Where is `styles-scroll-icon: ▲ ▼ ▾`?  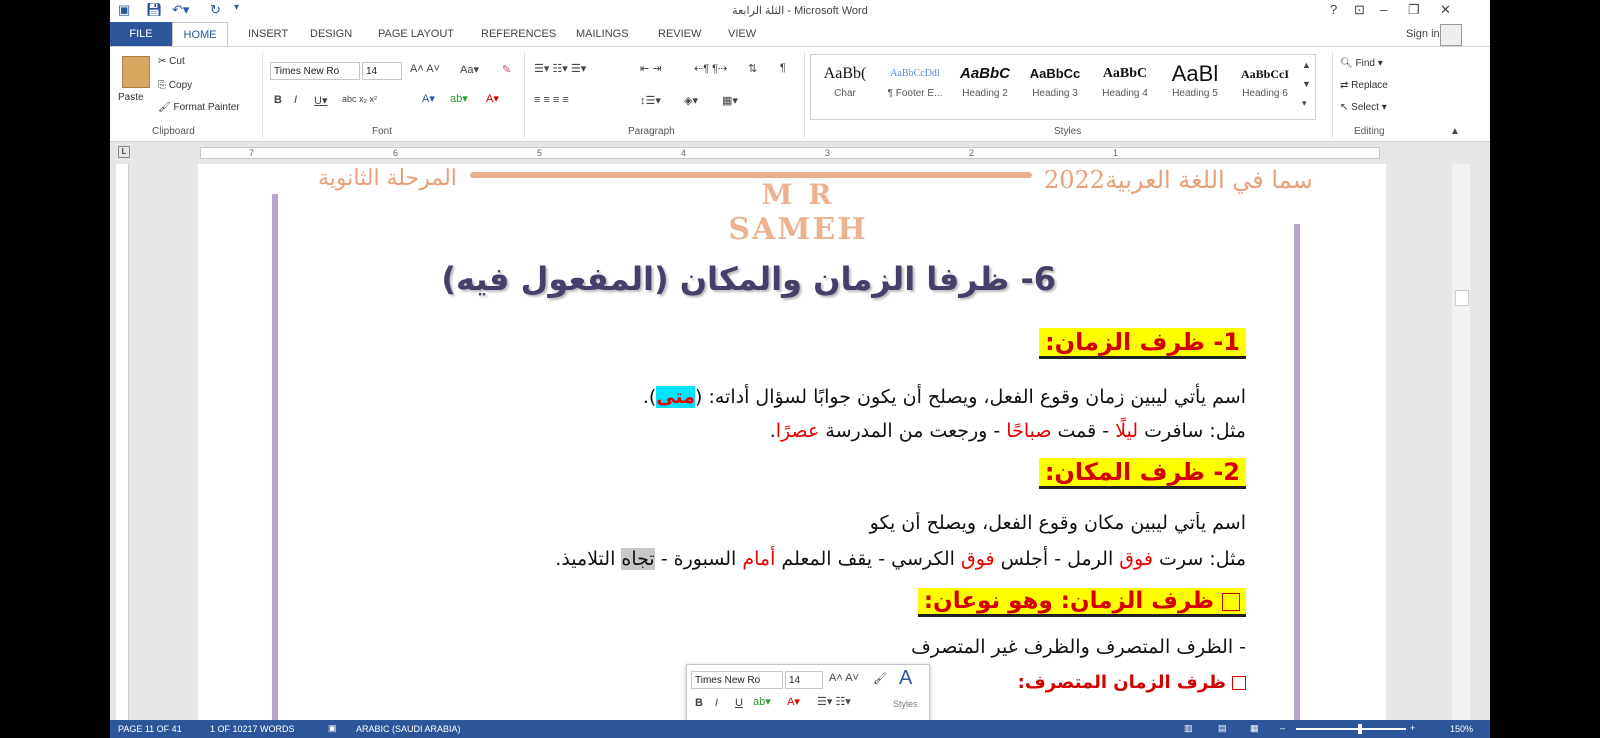 styles-scroll-icon: ▲ ▼ ▾ is located at coordinates (1306, 84).